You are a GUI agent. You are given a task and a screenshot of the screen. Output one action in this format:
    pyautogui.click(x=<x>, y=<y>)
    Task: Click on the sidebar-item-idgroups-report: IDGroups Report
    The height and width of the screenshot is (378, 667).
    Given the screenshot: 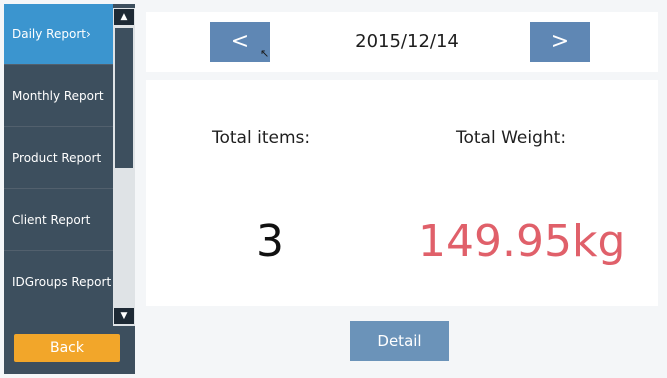 What is the action you would take?
    pyautogui.click(x=58, y=282)
    